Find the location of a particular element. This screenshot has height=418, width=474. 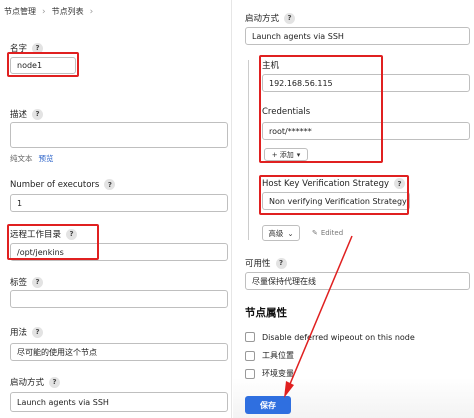

save-button: 保存 is located at coordinates (268, 405).